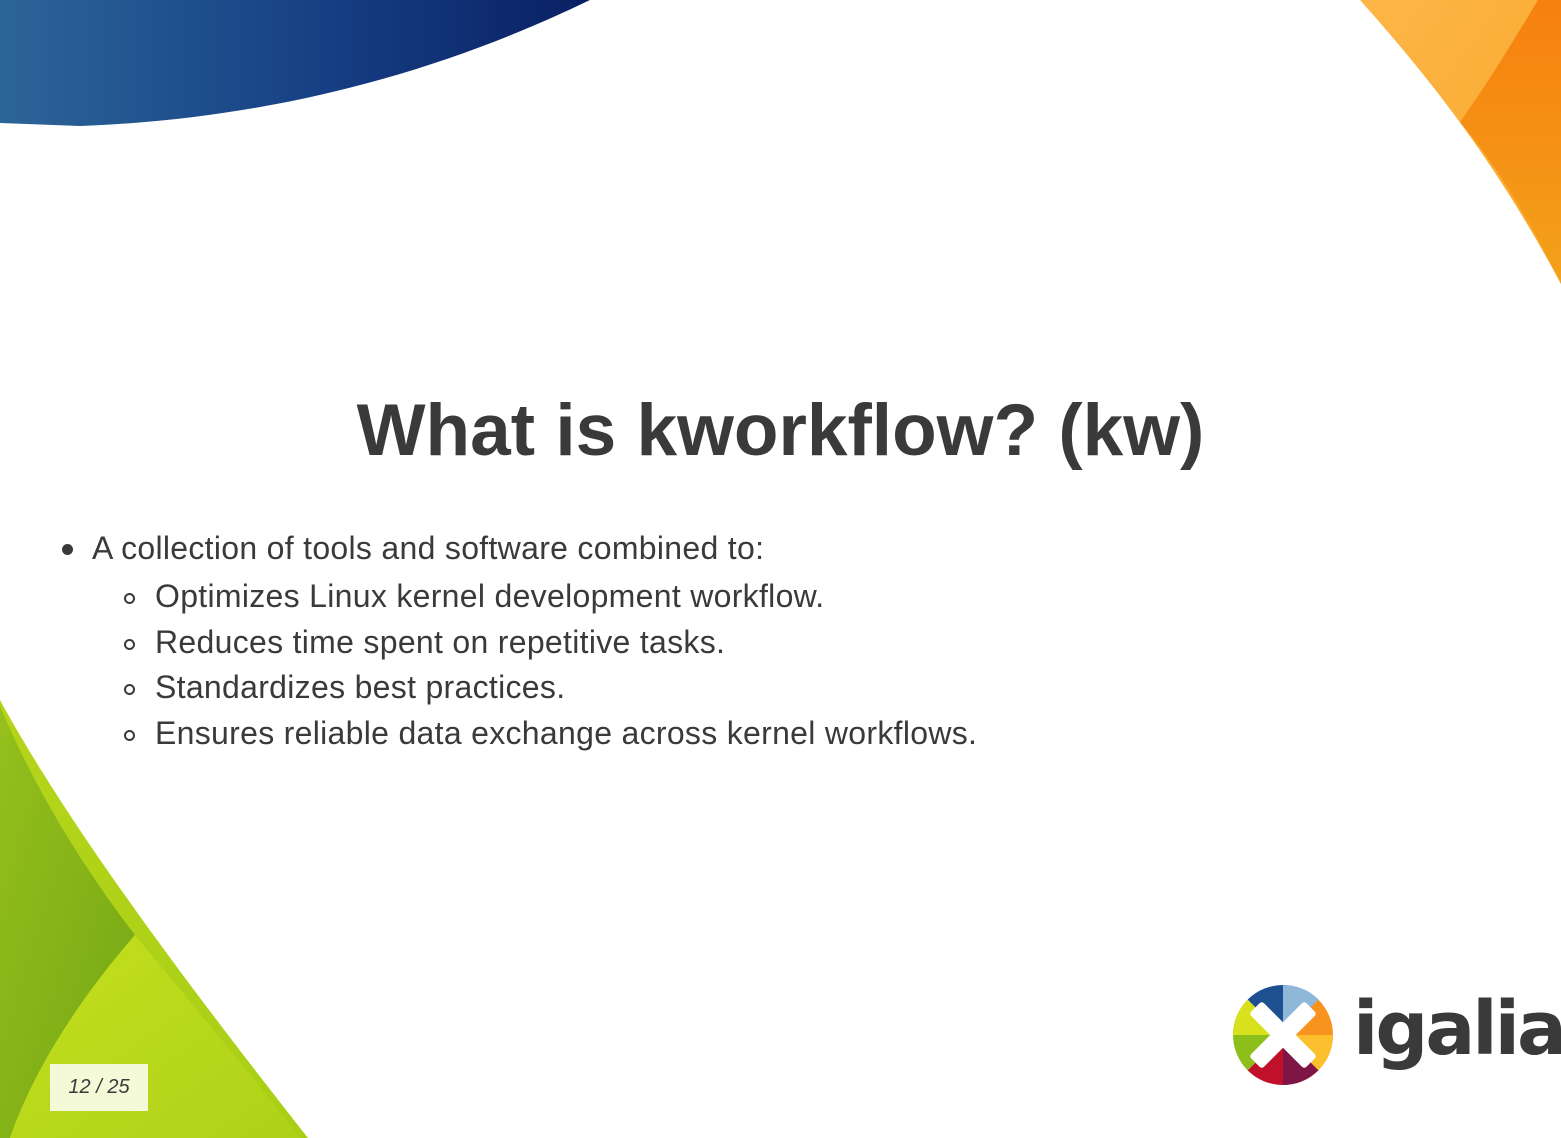 The height and width of the screenshot is (1138, 1561). Describe the element at coordinates (360, 687) in the screenshot. I see `sub-bullet-text: Standardizes best practices.` at that location.